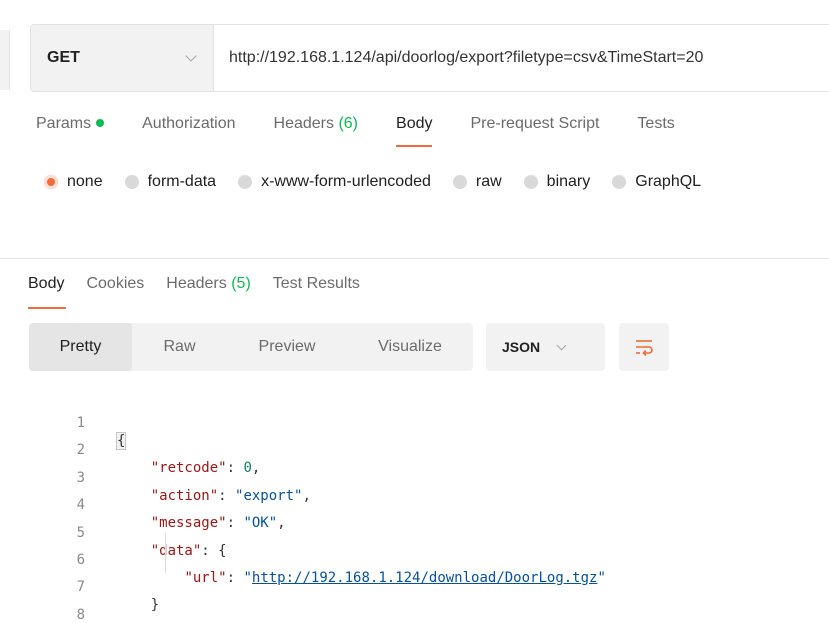 The height and width of the screenshot is (623, 829). I want to click on view-pretty-button: Pretty, so click(80, 347).